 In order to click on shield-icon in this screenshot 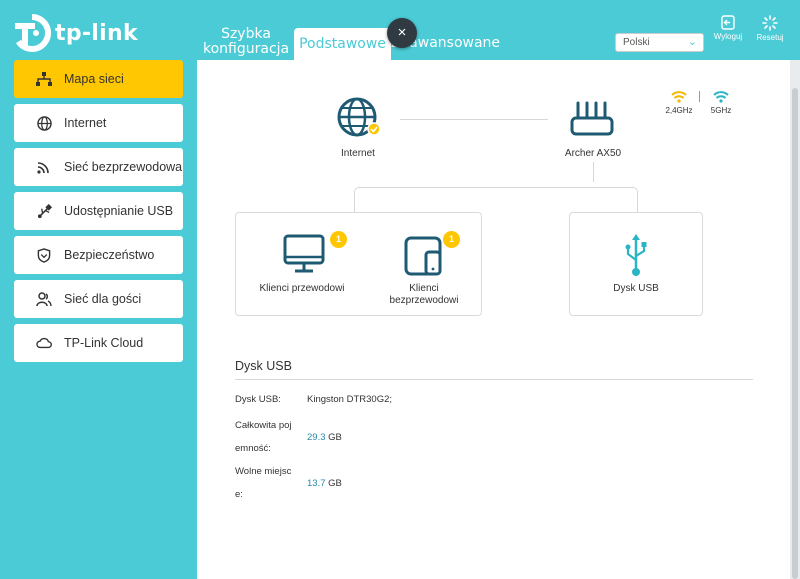, I will do `click(44, 255)`.